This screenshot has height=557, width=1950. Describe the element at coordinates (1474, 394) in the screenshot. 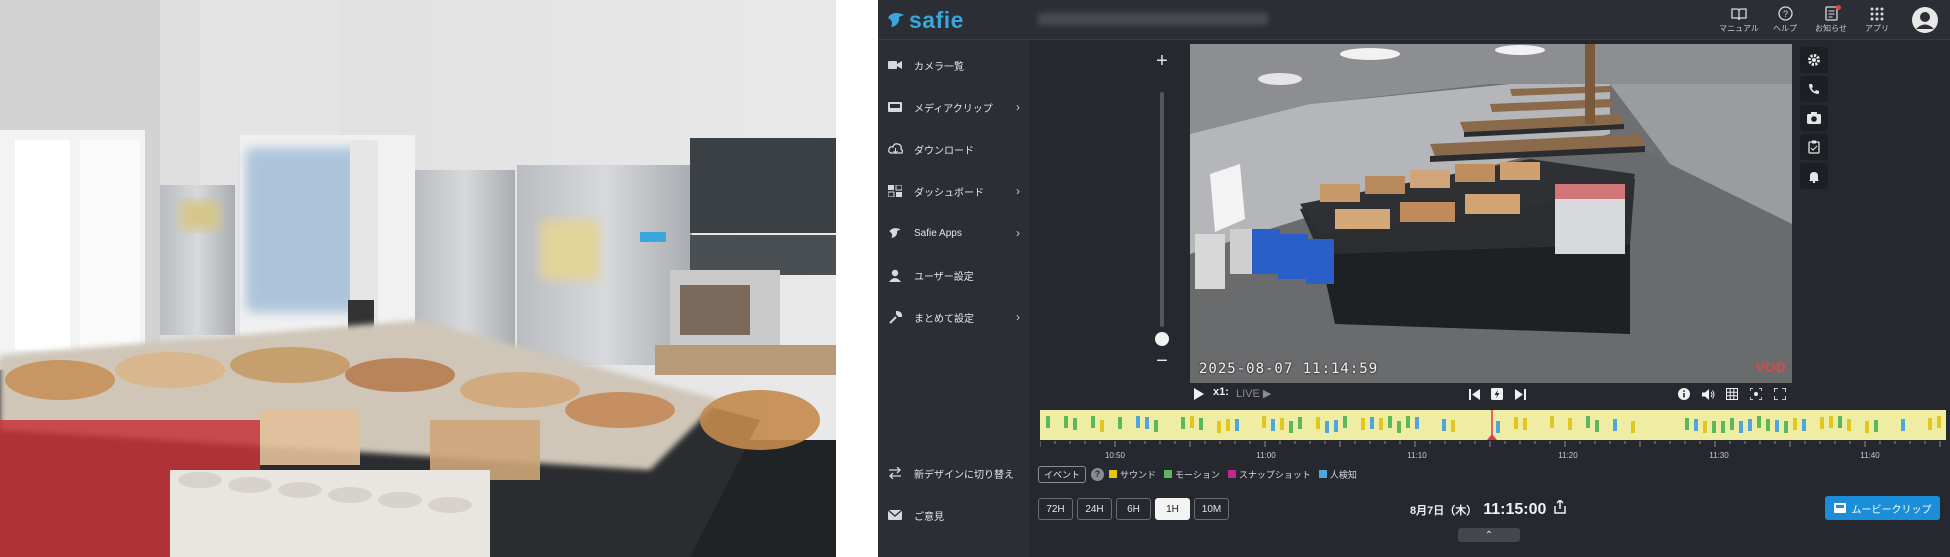

I see `previous-button` at that location.